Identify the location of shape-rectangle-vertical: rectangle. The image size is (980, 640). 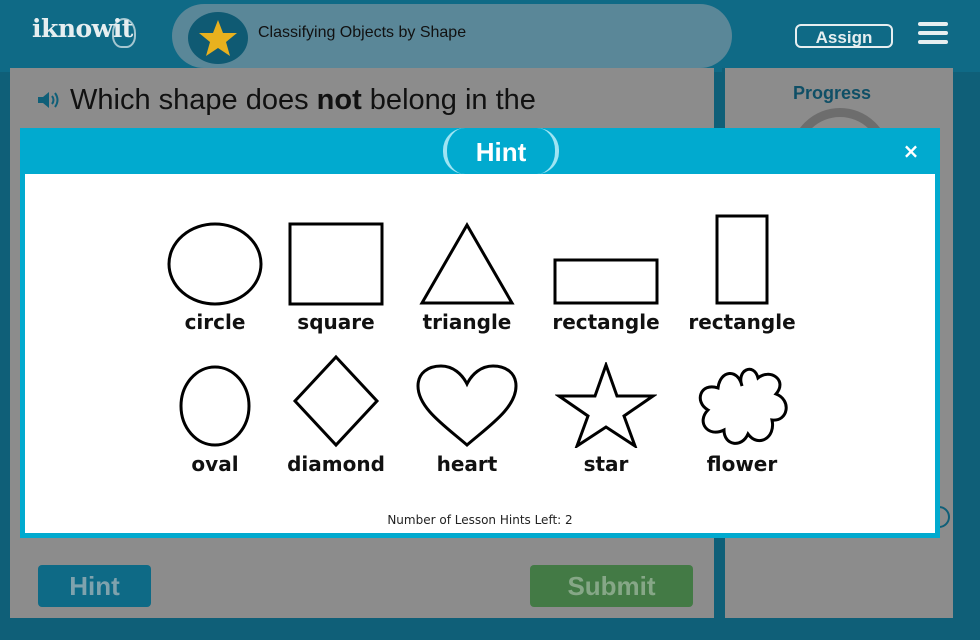
(742, 274).